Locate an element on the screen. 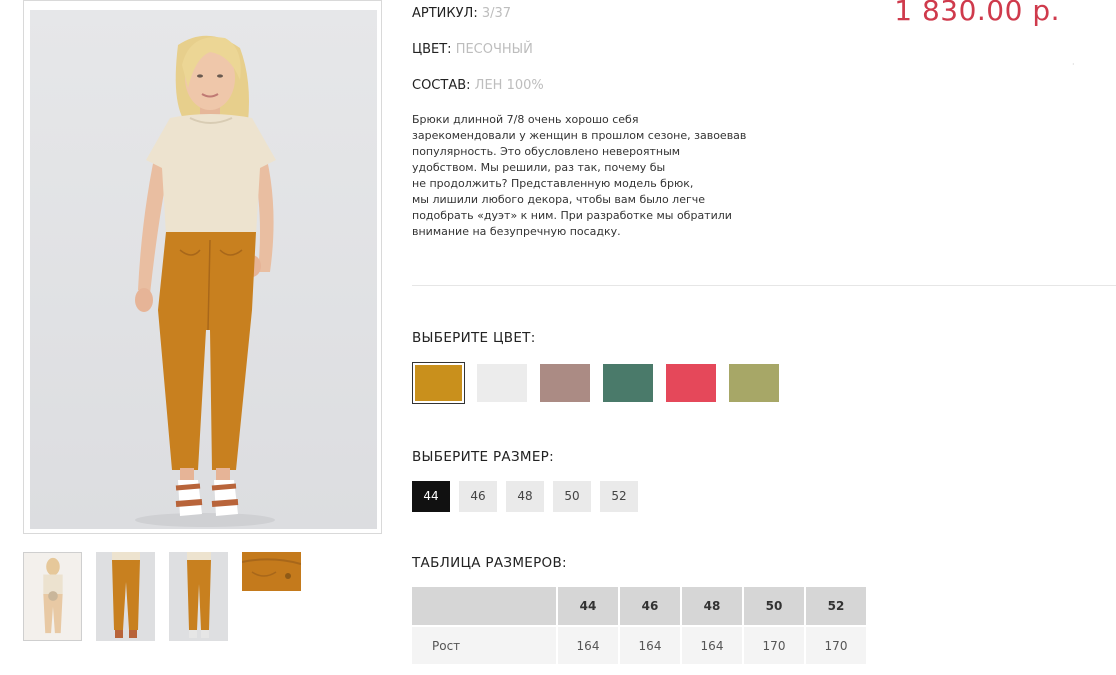 The image size is (1116, 675). sku-value: 3/37 is located at coordinates (496, 13).